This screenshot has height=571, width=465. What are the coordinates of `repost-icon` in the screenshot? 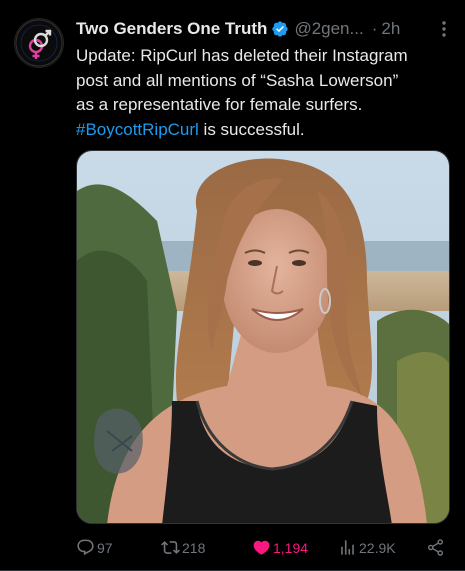 It's located at (170, 547).